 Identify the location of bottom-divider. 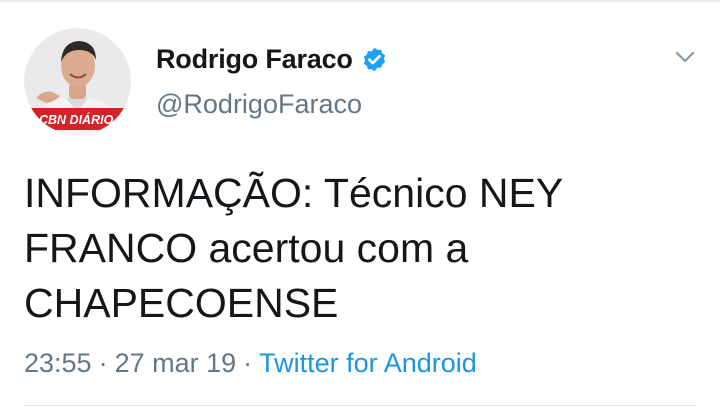
(360, 405).